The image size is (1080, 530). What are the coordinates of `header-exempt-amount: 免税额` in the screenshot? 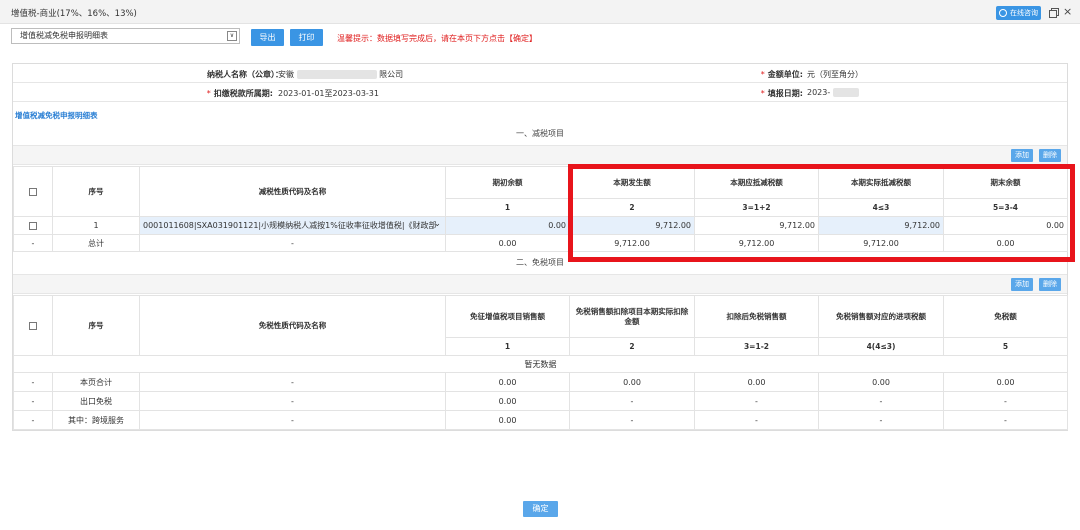 It's located at (1005, 316).